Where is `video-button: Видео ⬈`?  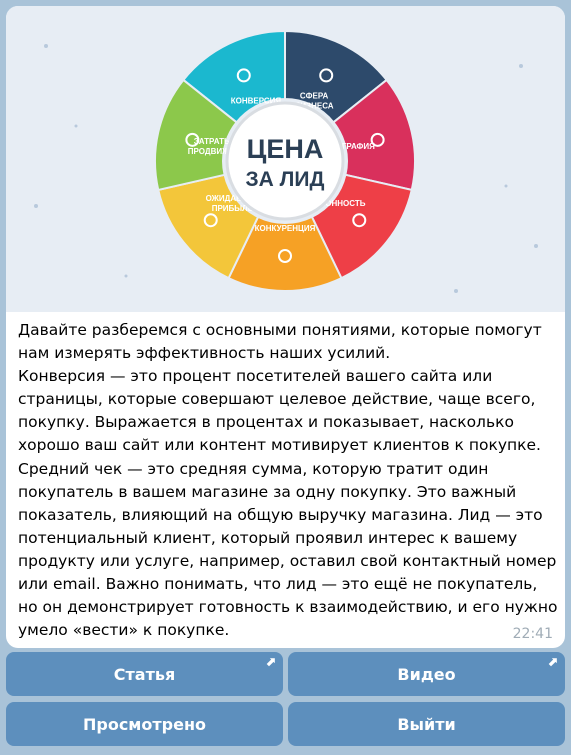 video-button: Видео ⬈ is located at coordinates (426, 674).